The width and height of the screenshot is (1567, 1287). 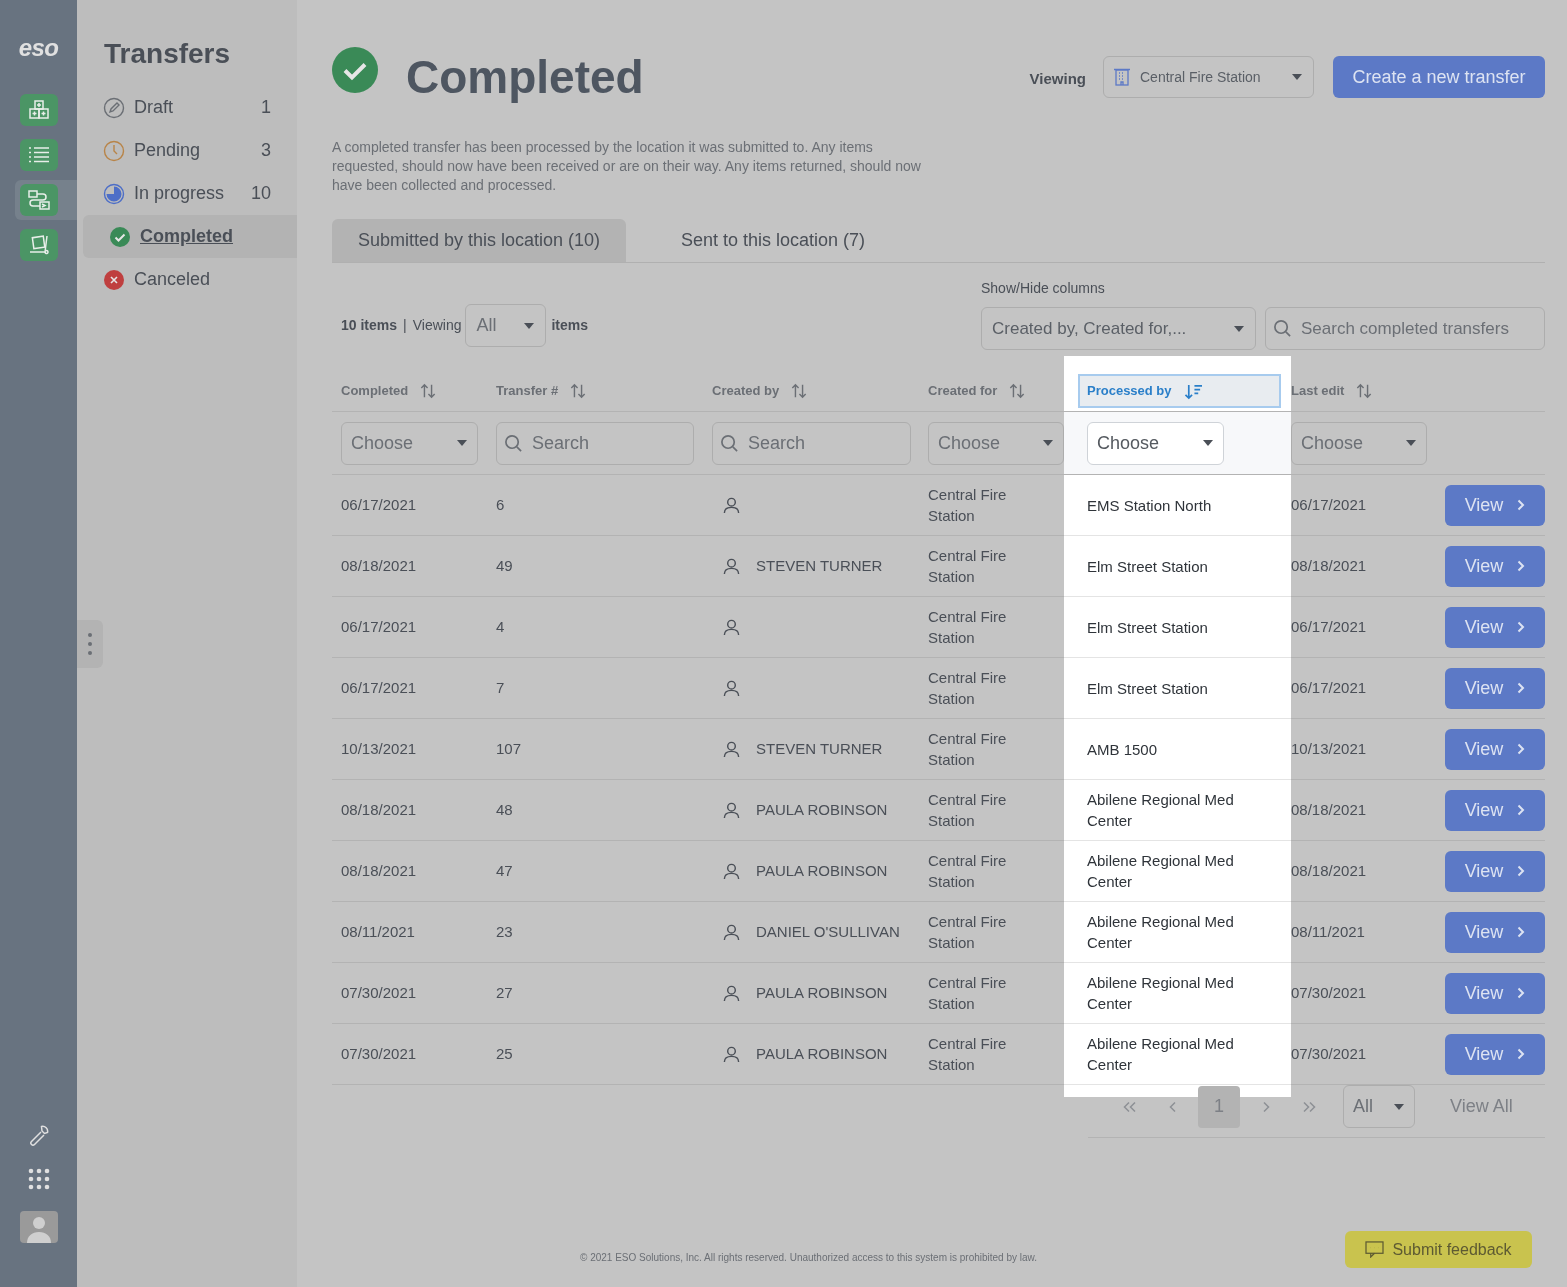 I want to click on sidebar-item: Pending 3, so click(x=187, y=150).